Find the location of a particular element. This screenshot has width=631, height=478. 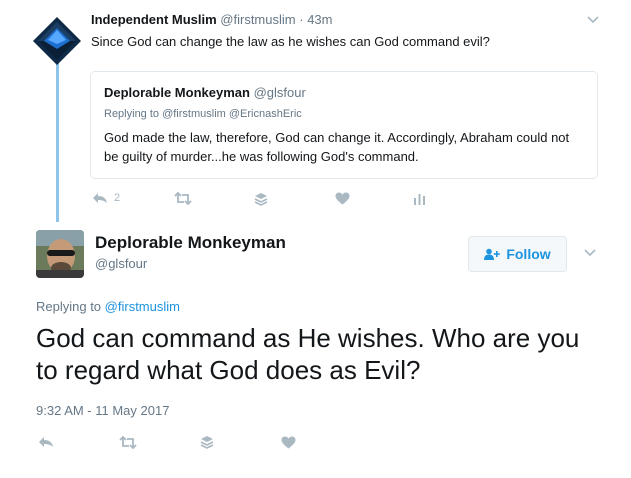

parent-avatar is located at coordinates (57, 41).